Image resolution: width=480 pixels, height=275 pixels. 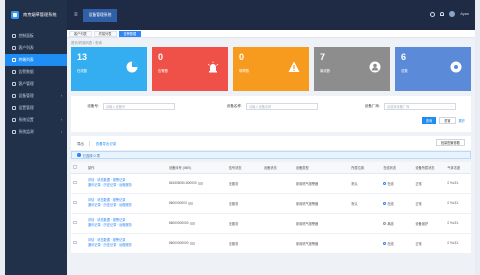 I want to click on query-button: 查询, so click(x=429, y=120).